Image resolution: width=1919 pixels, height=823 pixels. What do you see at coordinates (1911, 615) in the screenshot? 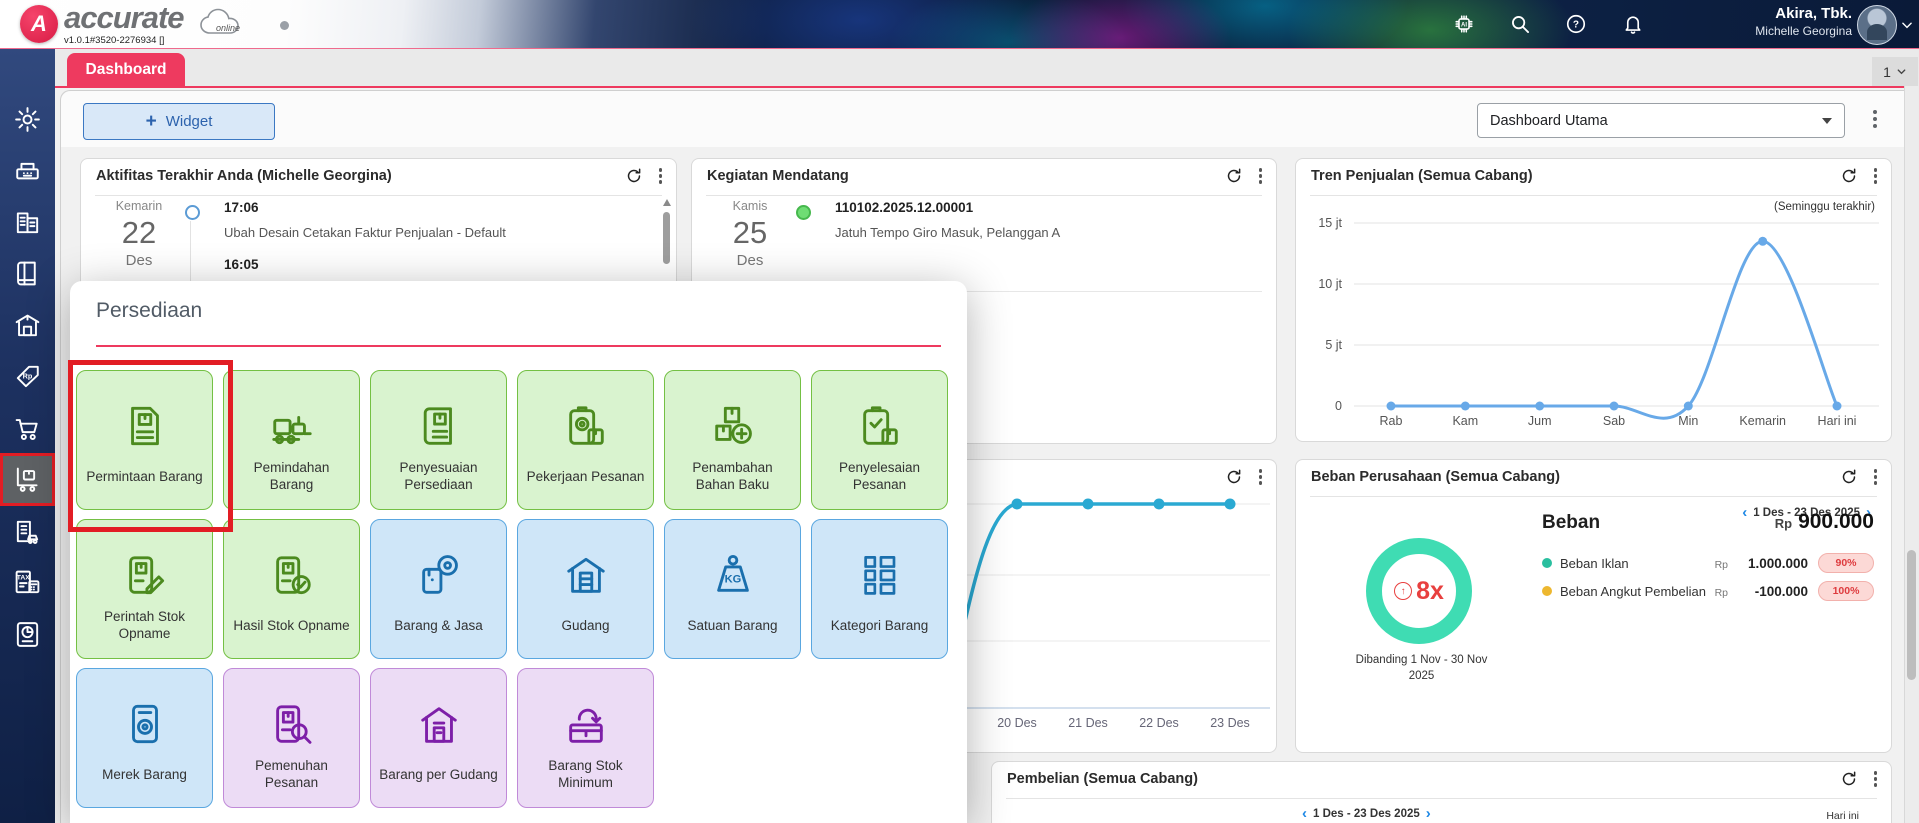
I see `page-scroll-thumb` at bounding box center [1911, 615].